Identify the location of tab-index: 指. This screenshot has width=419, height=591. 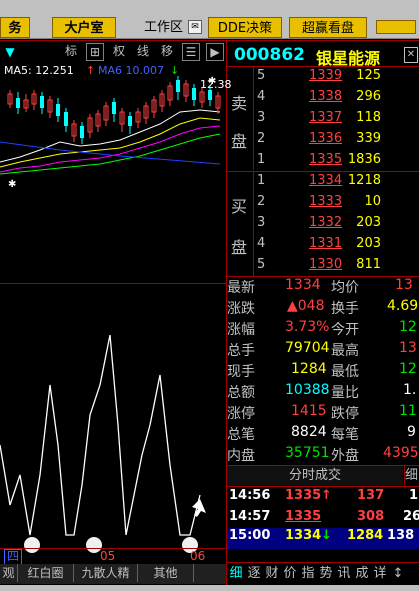
(308, 574).